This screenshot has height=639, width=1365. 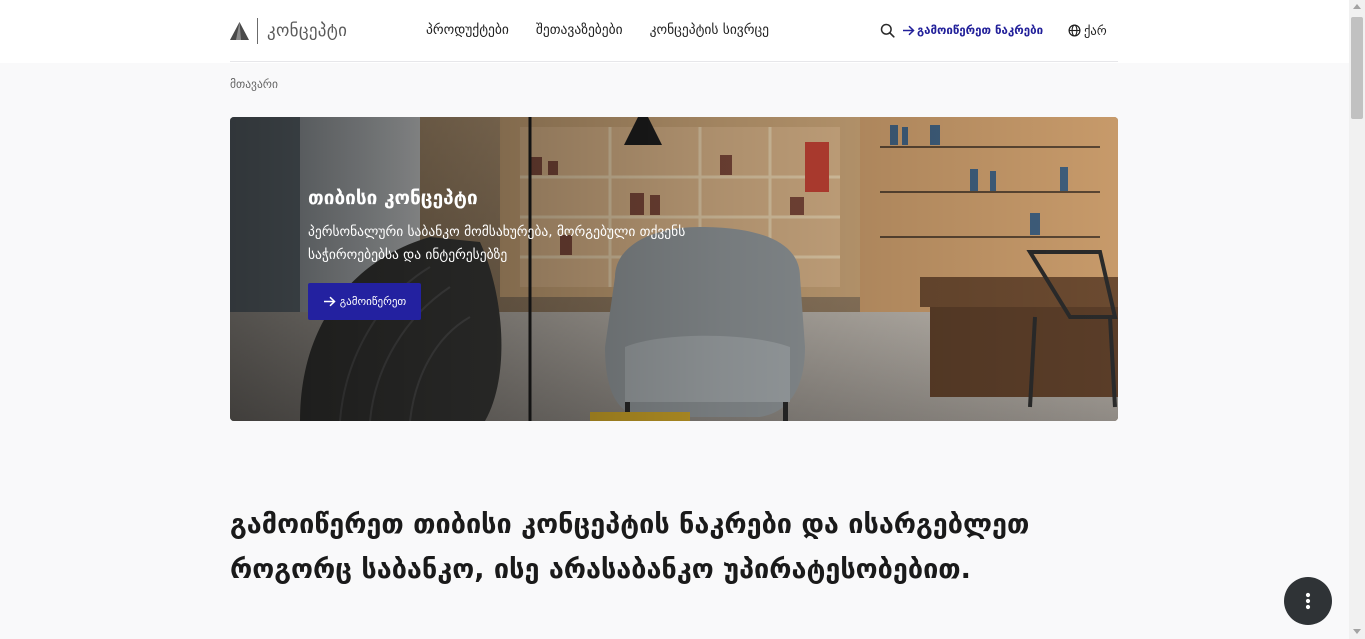 What do you see at coordinates (467, 30) in the screenshot?
I see `nav-item-products: პროდუქტები` at bounding box center [467, 30].